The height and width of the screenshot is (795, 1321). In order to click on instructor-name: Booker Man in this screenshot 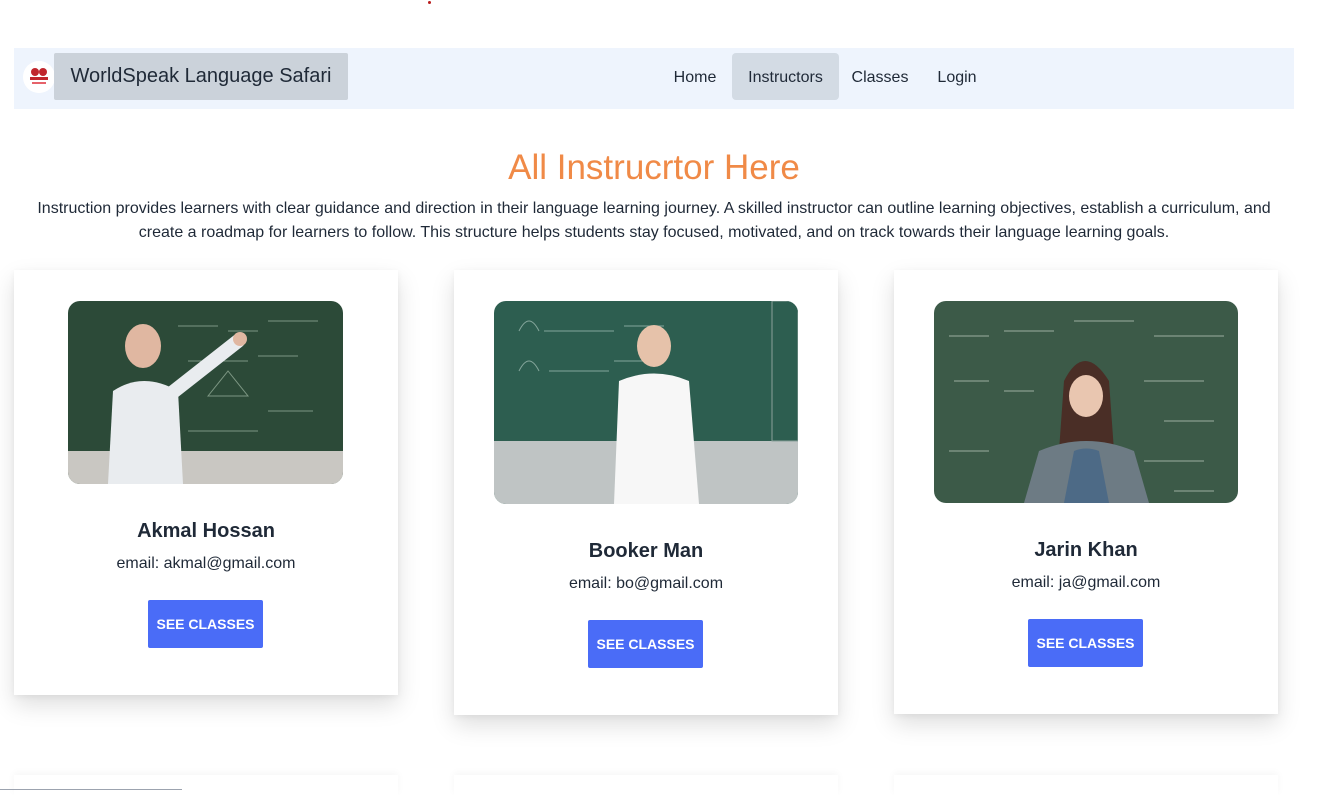, I will do `click(646, 551)`.